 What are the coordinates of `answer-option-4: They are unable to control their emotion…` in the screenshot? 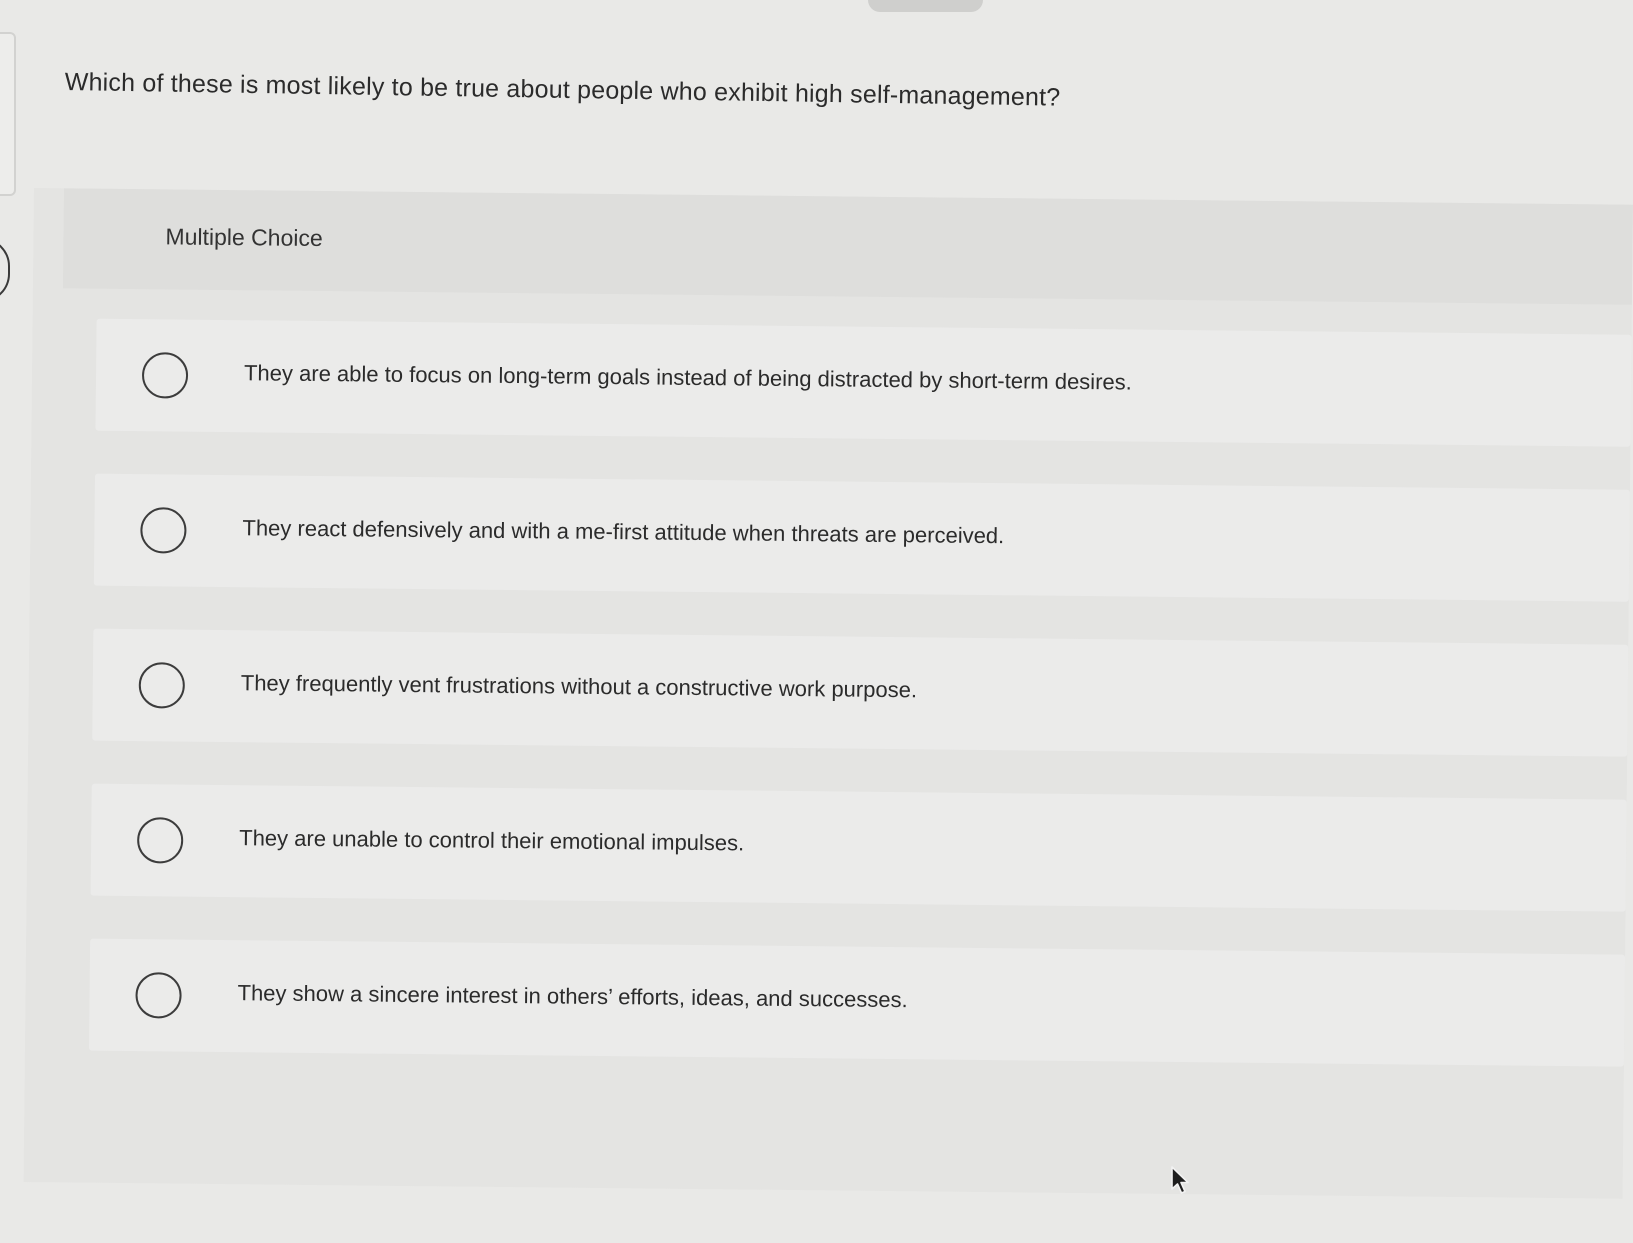 It's located at (858, 847).